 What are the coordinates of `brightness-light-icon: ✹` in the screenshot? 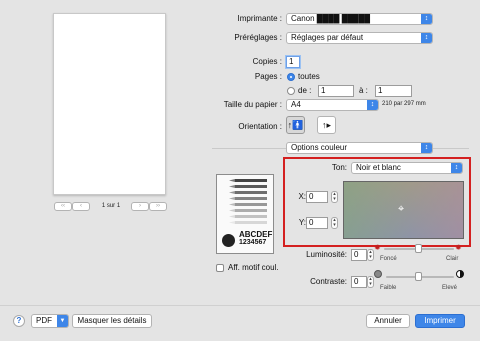 It's located at (458, 247).